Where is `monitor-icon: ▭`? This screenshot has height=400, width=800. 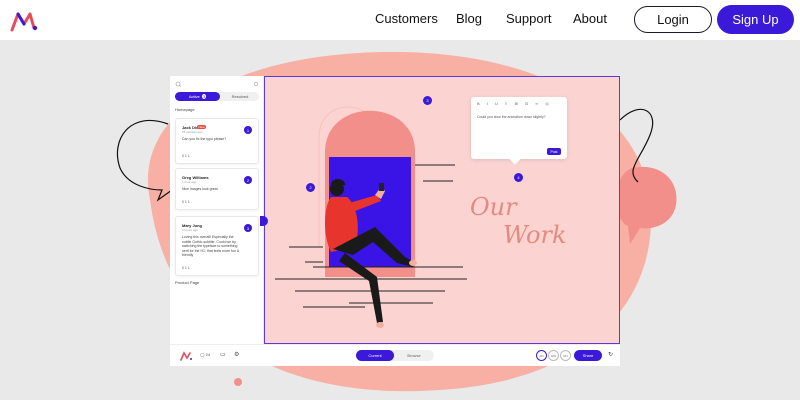 monitor-icon: ▭ is located at coordinates (223, 354).